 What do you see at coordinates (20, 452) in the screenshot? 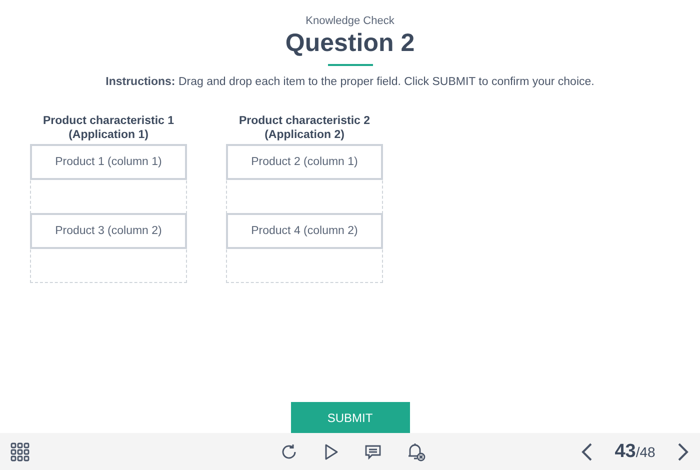
I see `grid-menu-icon` at bounding box center [20, 452].